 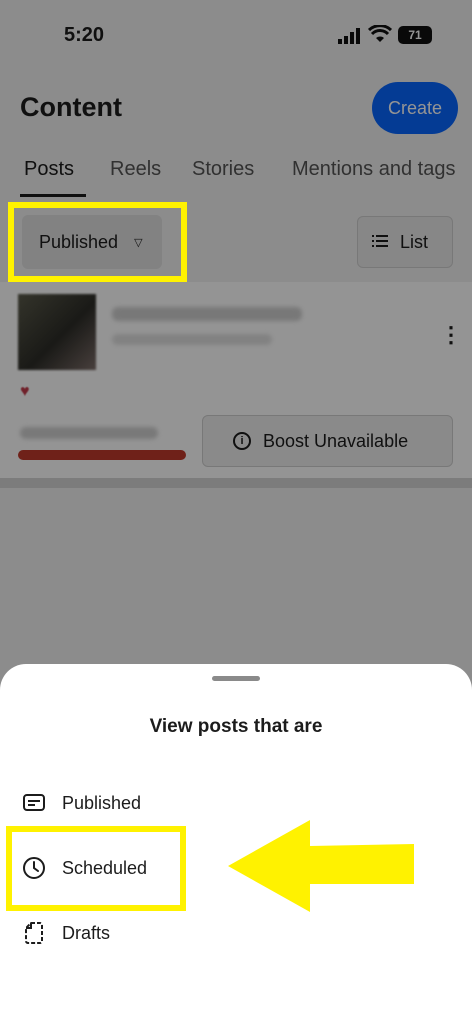 I want to click on scheduled-option-highlight, so click(x=96, y=868).